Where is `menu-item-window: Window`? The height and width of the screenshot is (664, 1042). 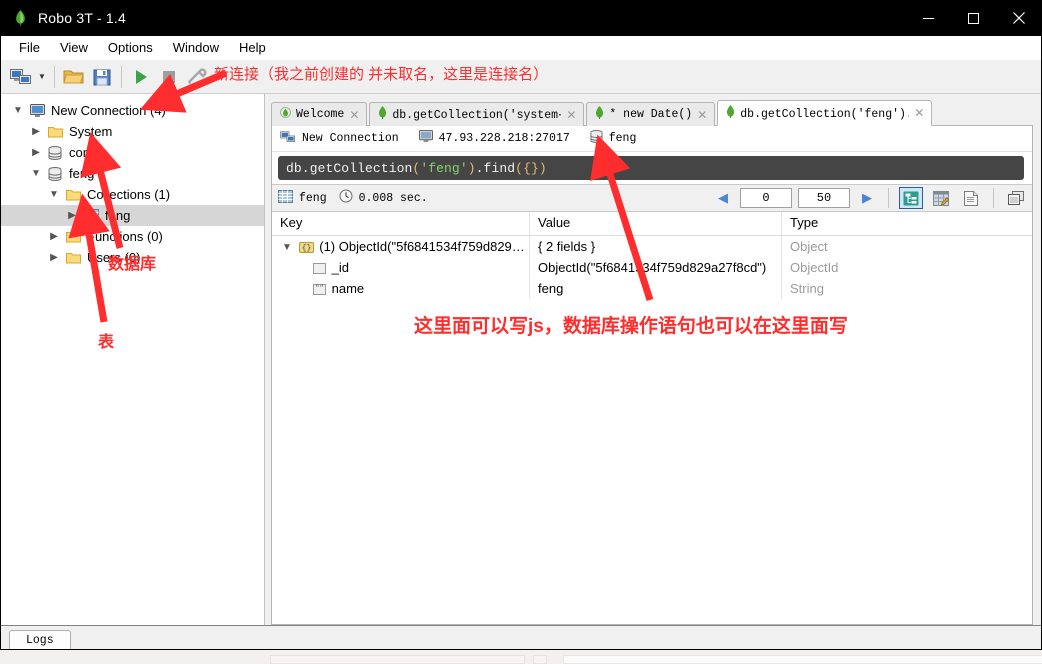 menu-item-window: Window is located at coordinates (196, 47).